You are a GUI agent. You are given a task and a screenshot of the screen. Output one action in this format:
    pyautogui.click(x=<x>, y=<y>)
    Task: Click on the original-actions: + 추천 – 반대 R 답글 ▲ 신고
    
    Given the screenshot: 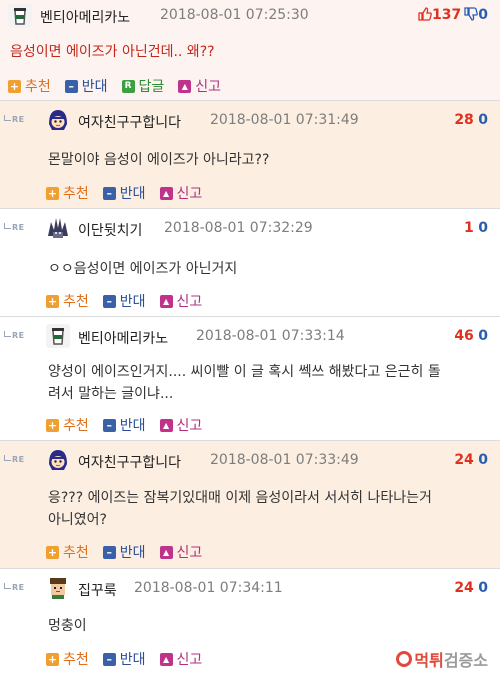 What is the action you would take?
    pyautogui.click(x=121, y=86)
    